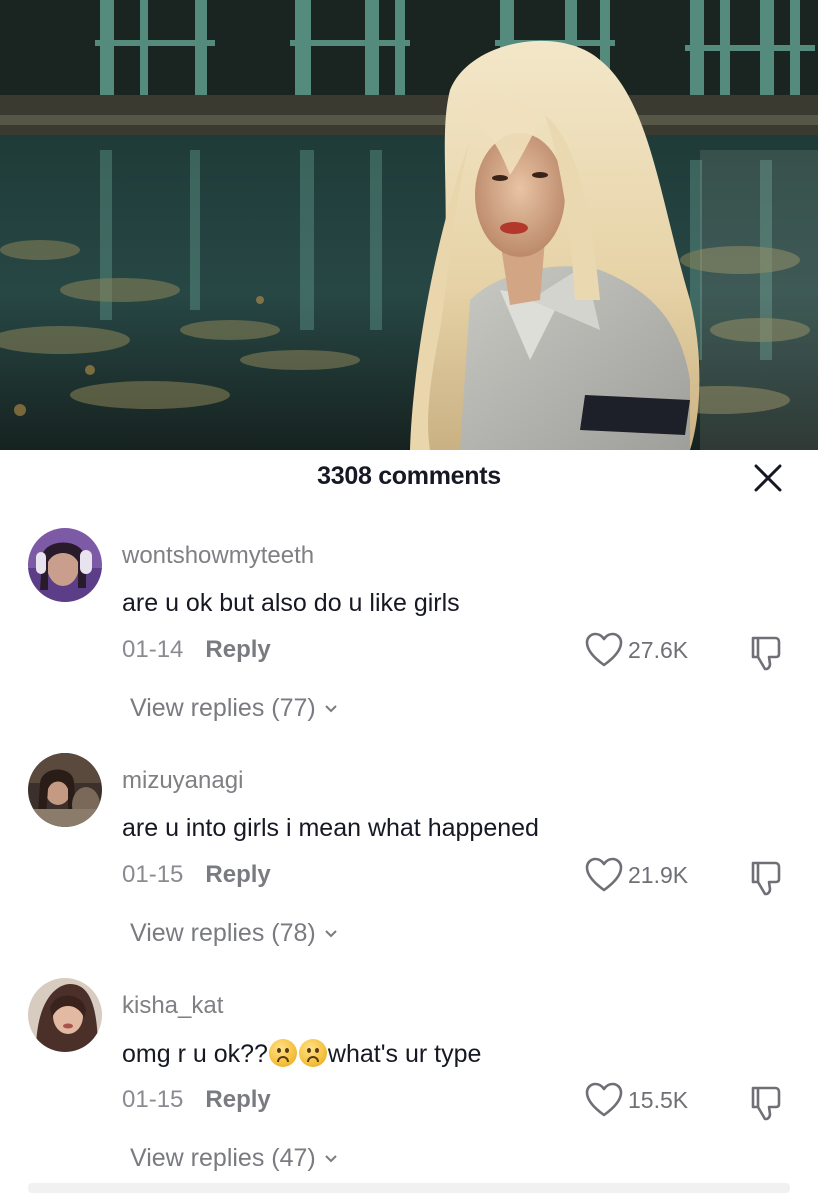 This screenshot has width=818, height=1200. What do you see at coordinates (172, 1006) in the screenshot?
I see `comment-username: kisha_kat` at bounding box center [172, 1006].